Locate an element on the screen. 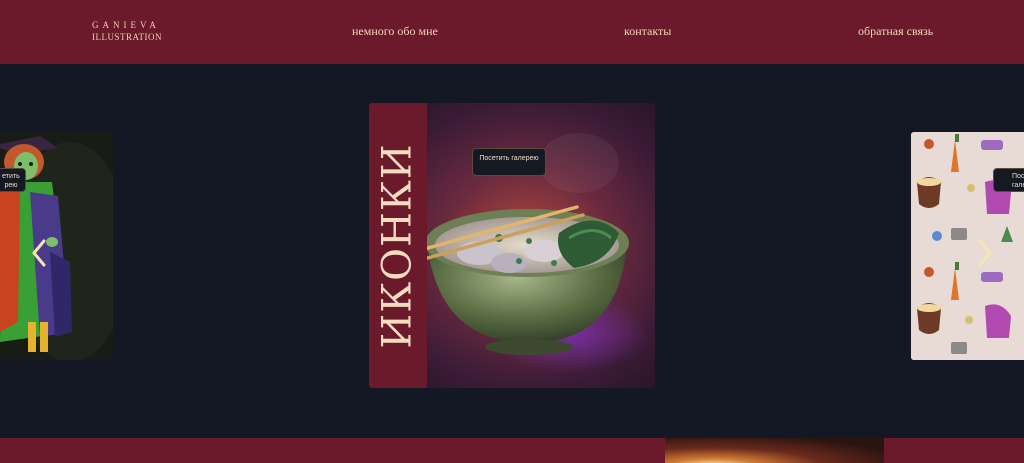  visit-gallery-label-next: Посе гале is located at coordinates (1018, 181).